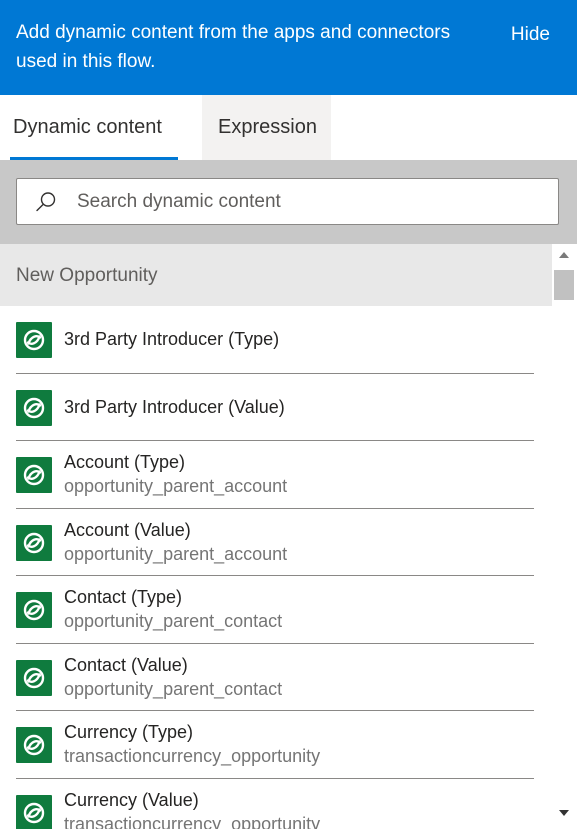 This screenshot has width=577, height=829. Describe the element at coordinates (127, 529) in the screenshot. I see `item-title: Account (Value)` at that location.